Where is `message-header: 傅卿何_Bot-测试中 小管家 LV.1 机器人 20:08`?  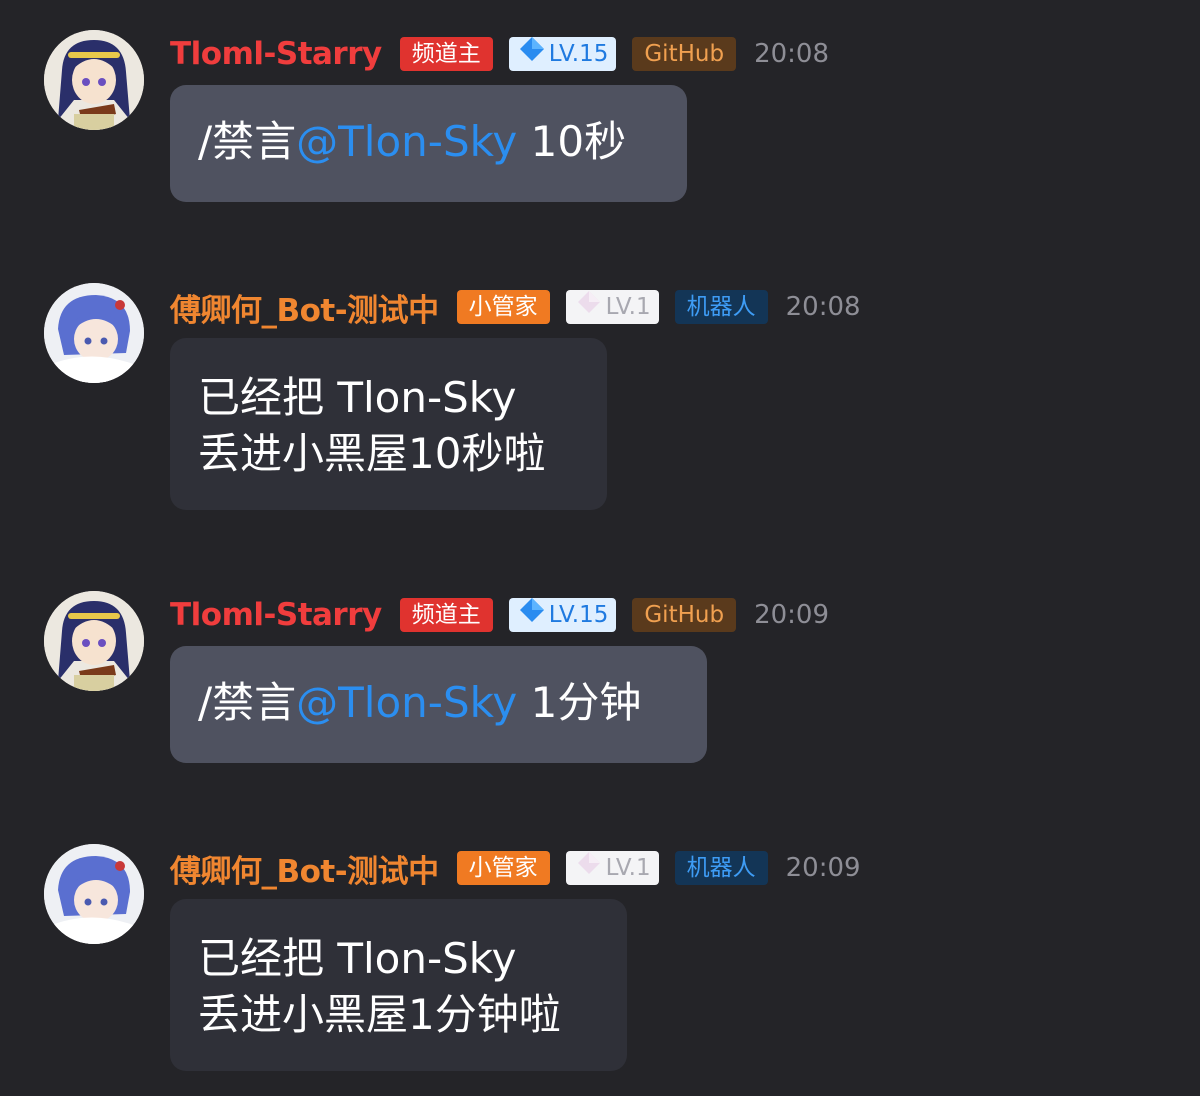 message-header: 傅卿何_Bot-测试中 小管家 LV.1 机器人 20:08 is located at coordinates (515, 307).